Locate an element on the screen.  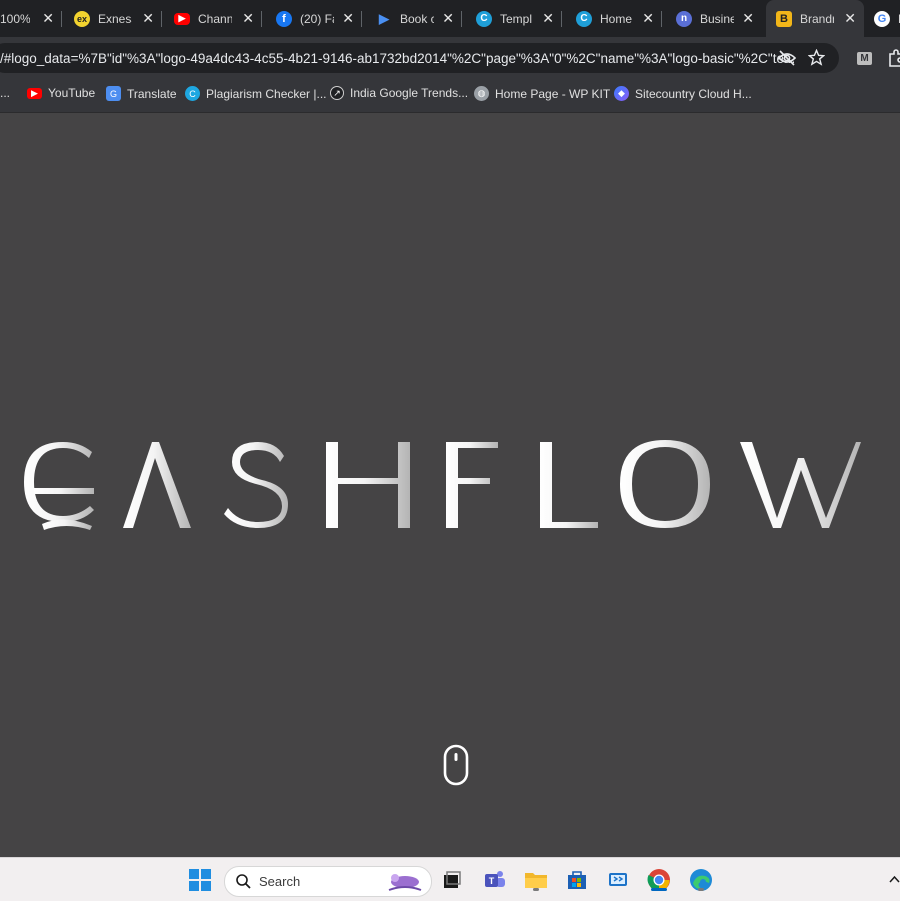
remote-desktop-button is located at coordinates (618, 880).